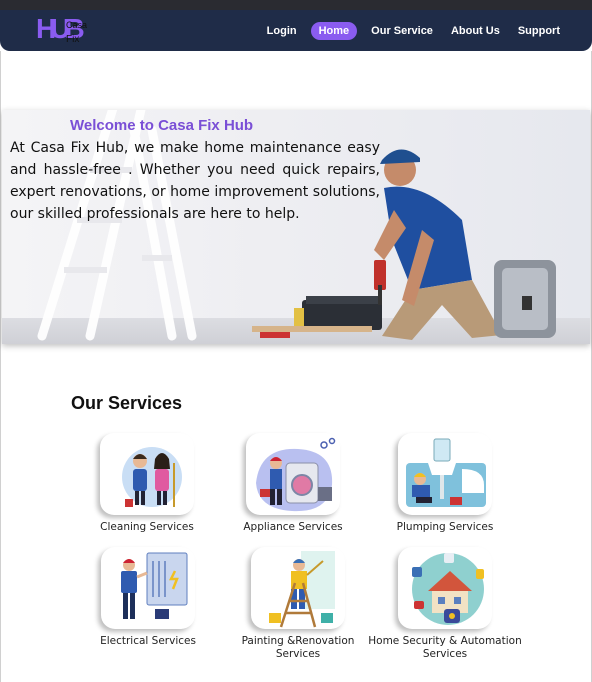 This screenshot has height=682, width=592. Describe the element at coordinates (293, 527) in the screenshot. I see `service-label-appliance: Appliance Services` at that location.